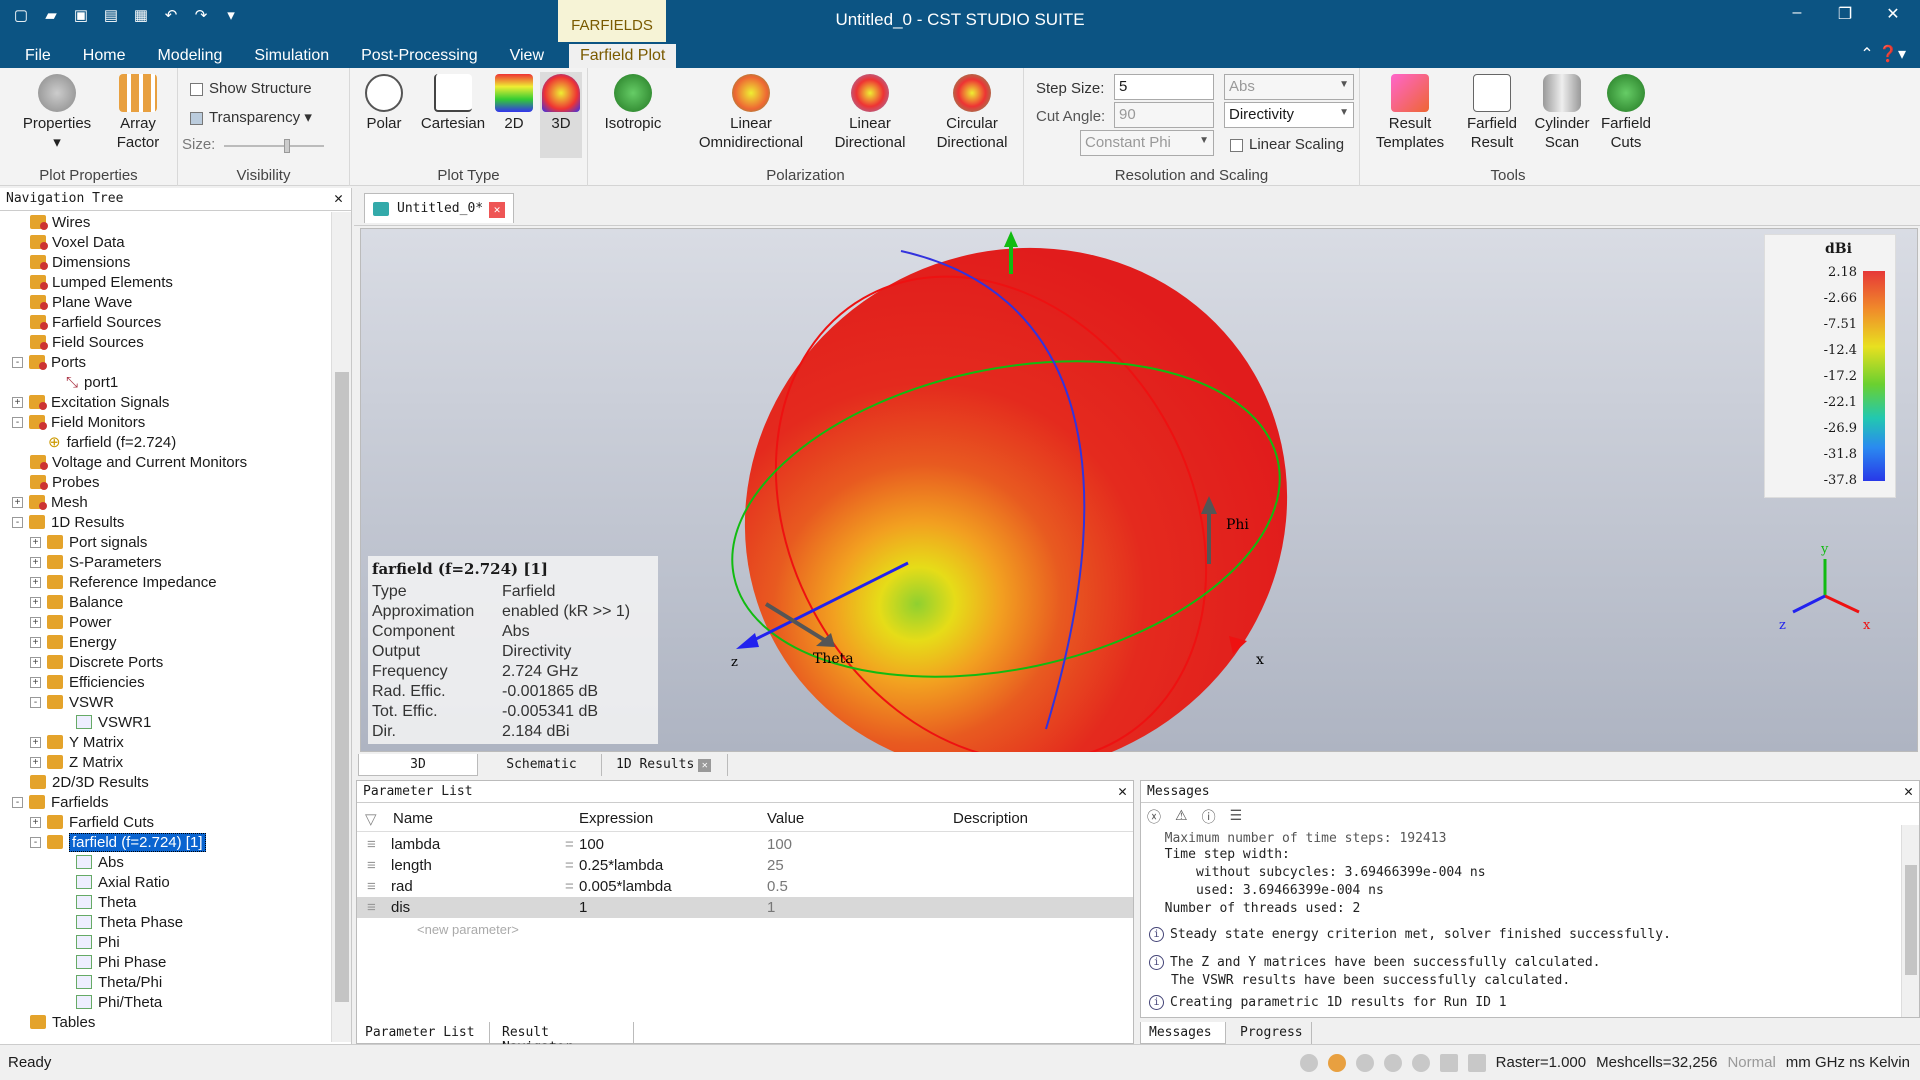  Describe the element at coordinates (119, 982) in the screenshot. I see `tree-item: Theta/Phi` at that location.